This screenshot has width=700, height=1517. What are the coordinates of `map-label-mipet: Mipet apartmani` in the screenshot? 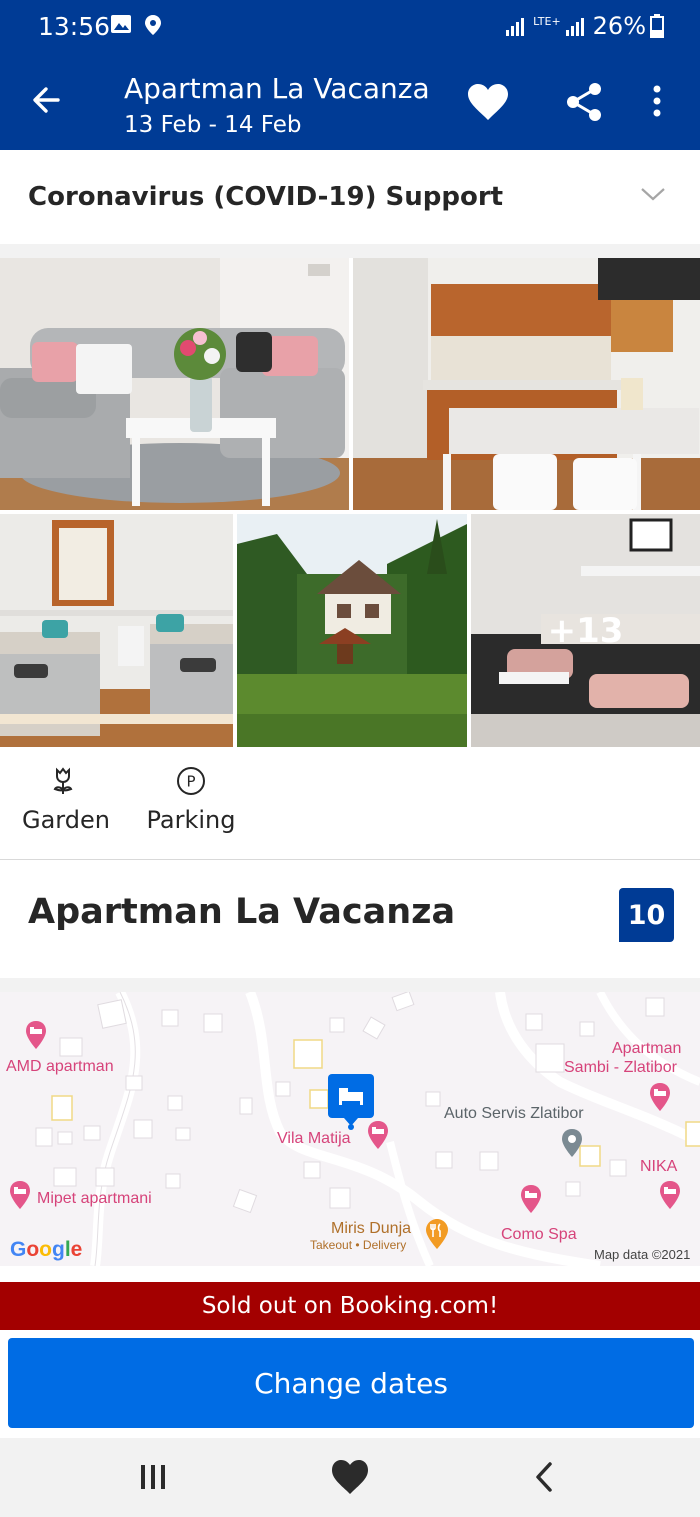 It's located at (94, 1198).